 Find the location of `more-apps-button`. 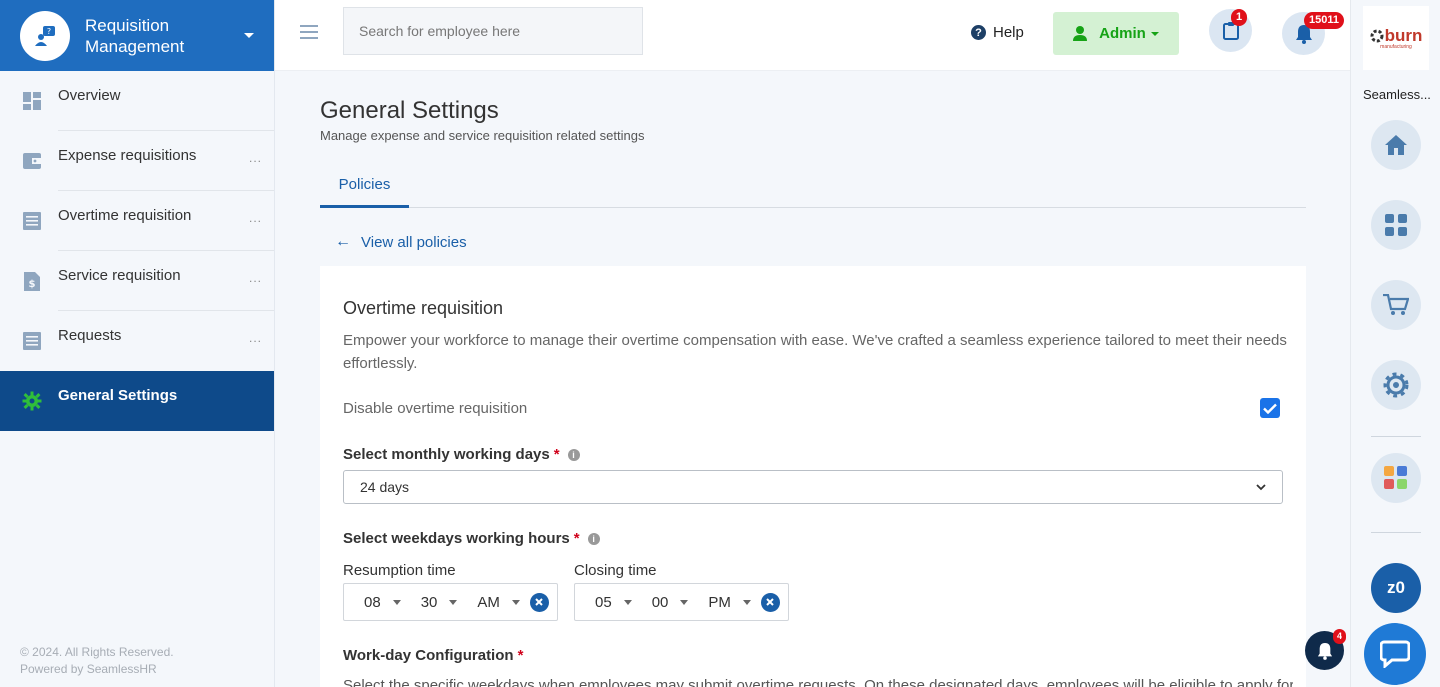

more-apps-button is located at coordinates (1396, 478).